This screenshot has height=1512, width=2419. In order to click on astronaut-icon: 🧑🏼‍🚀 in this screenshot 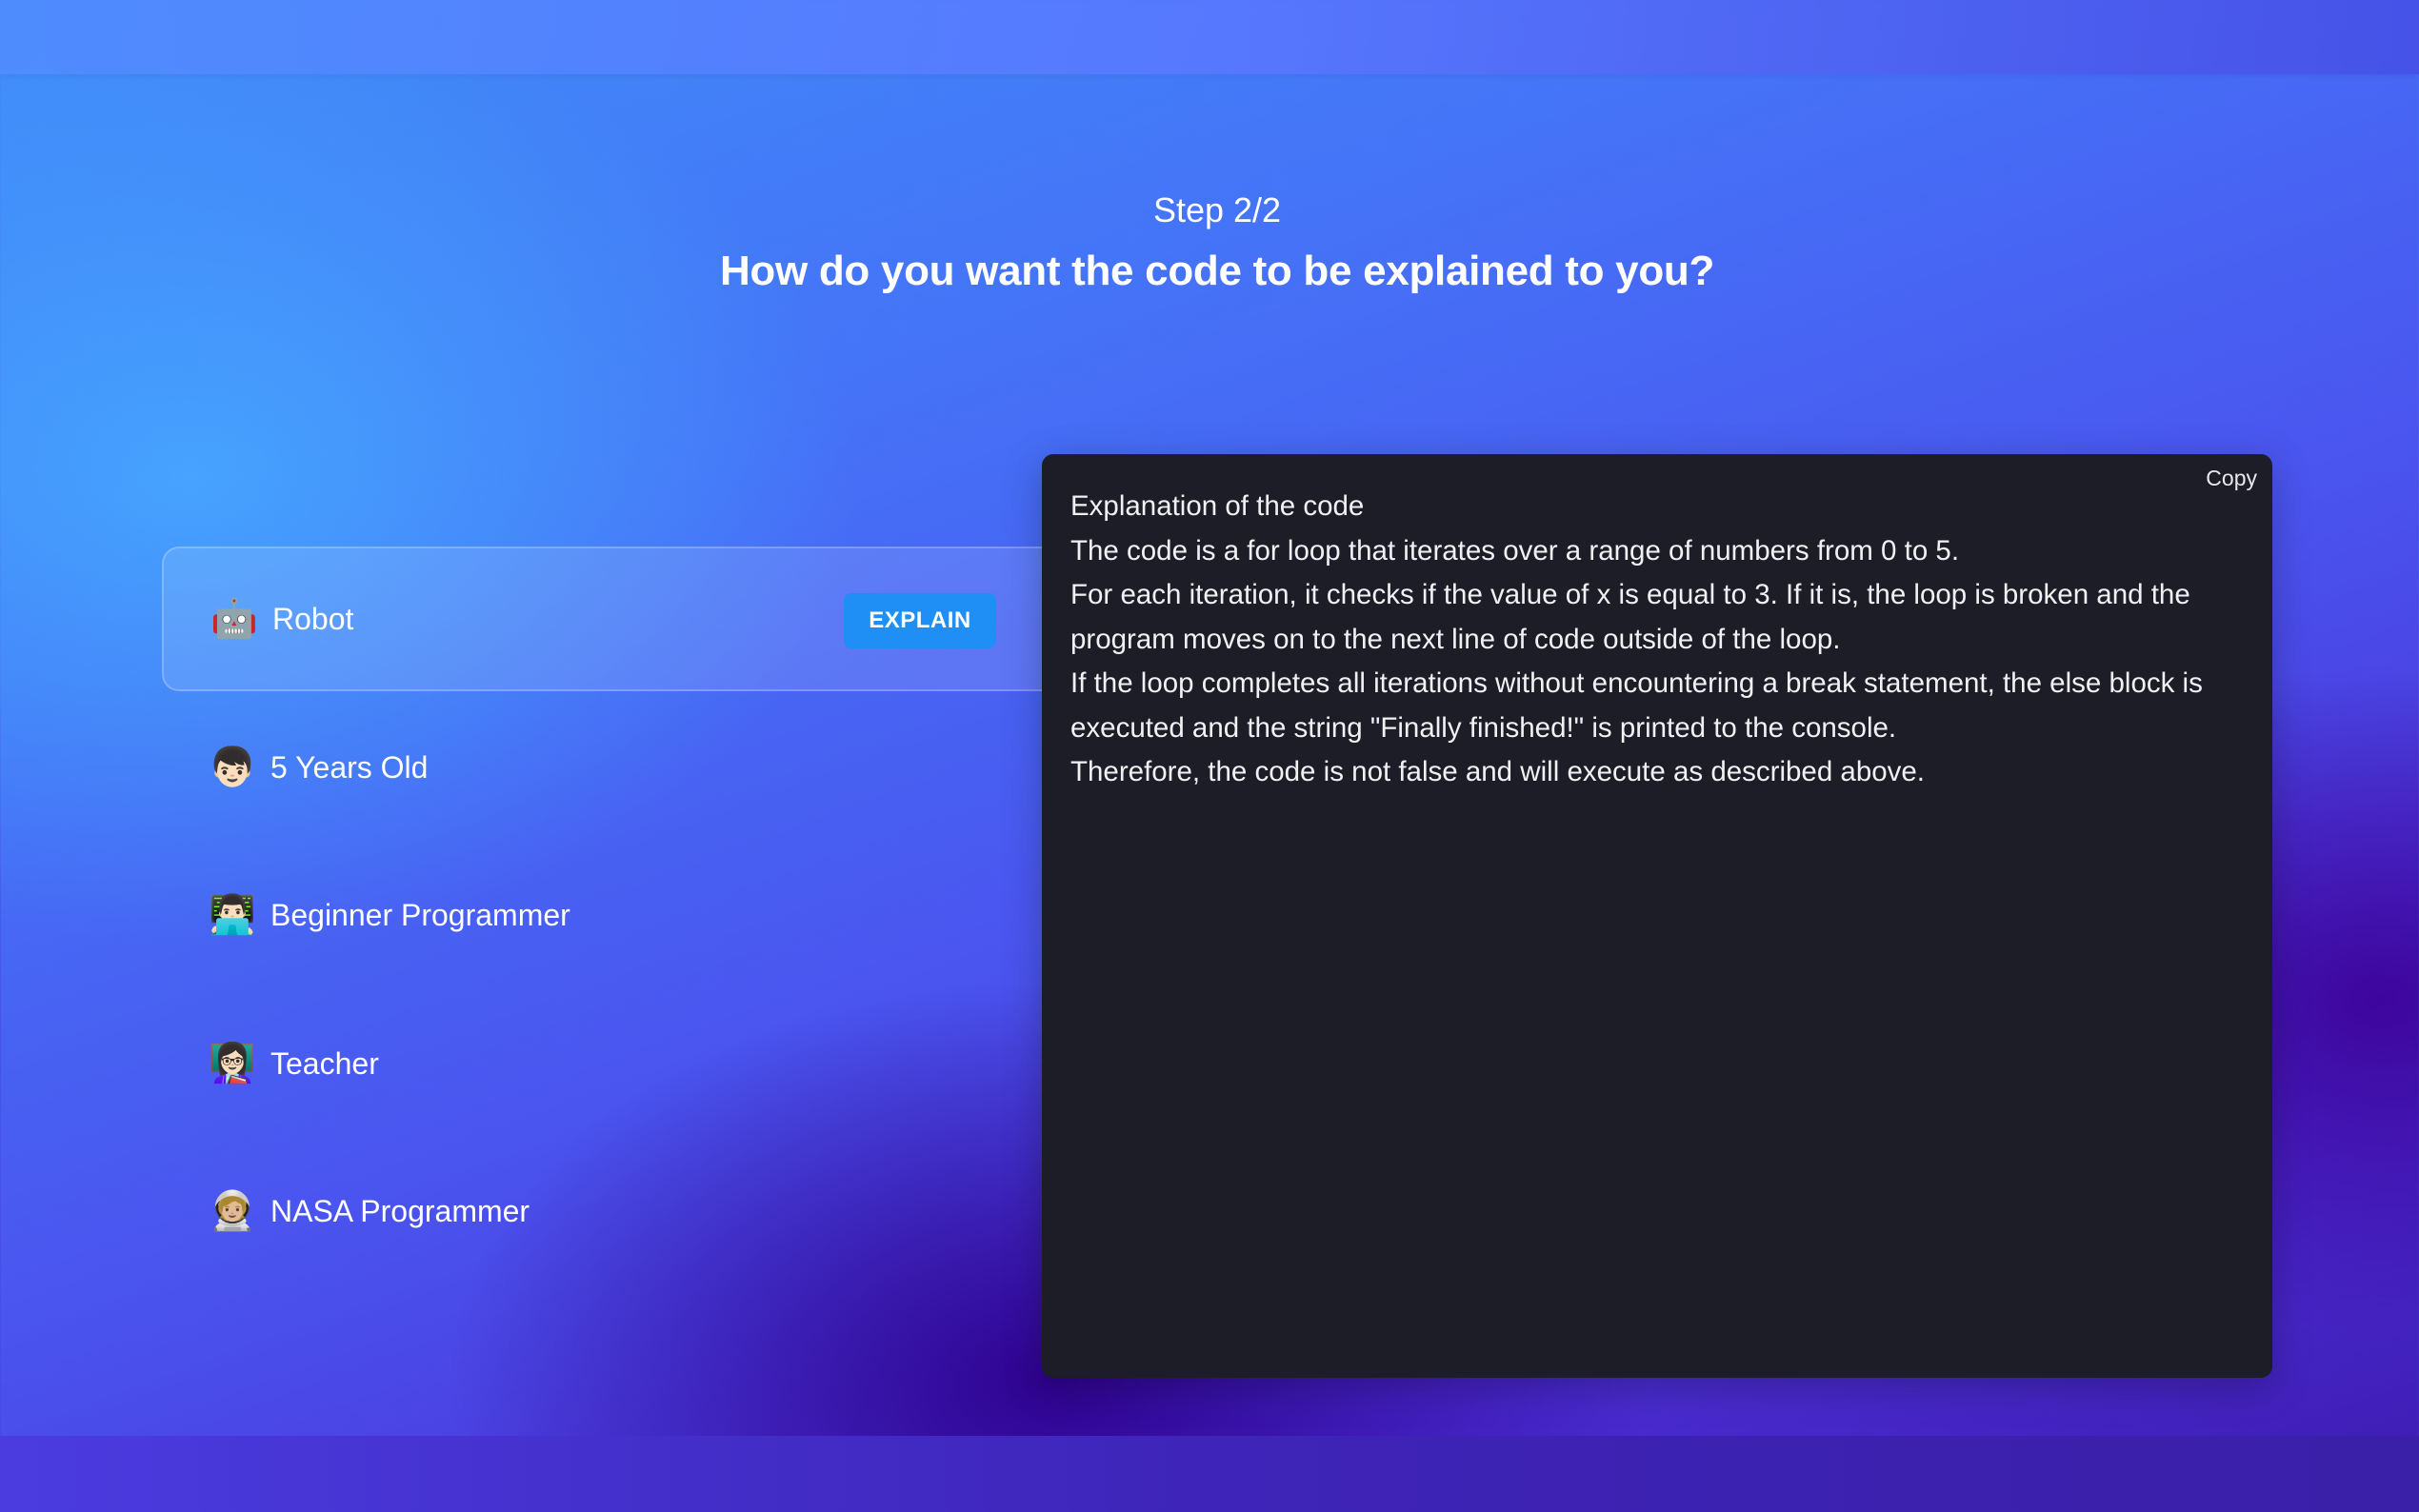, I will do `click(232, 1211)`.